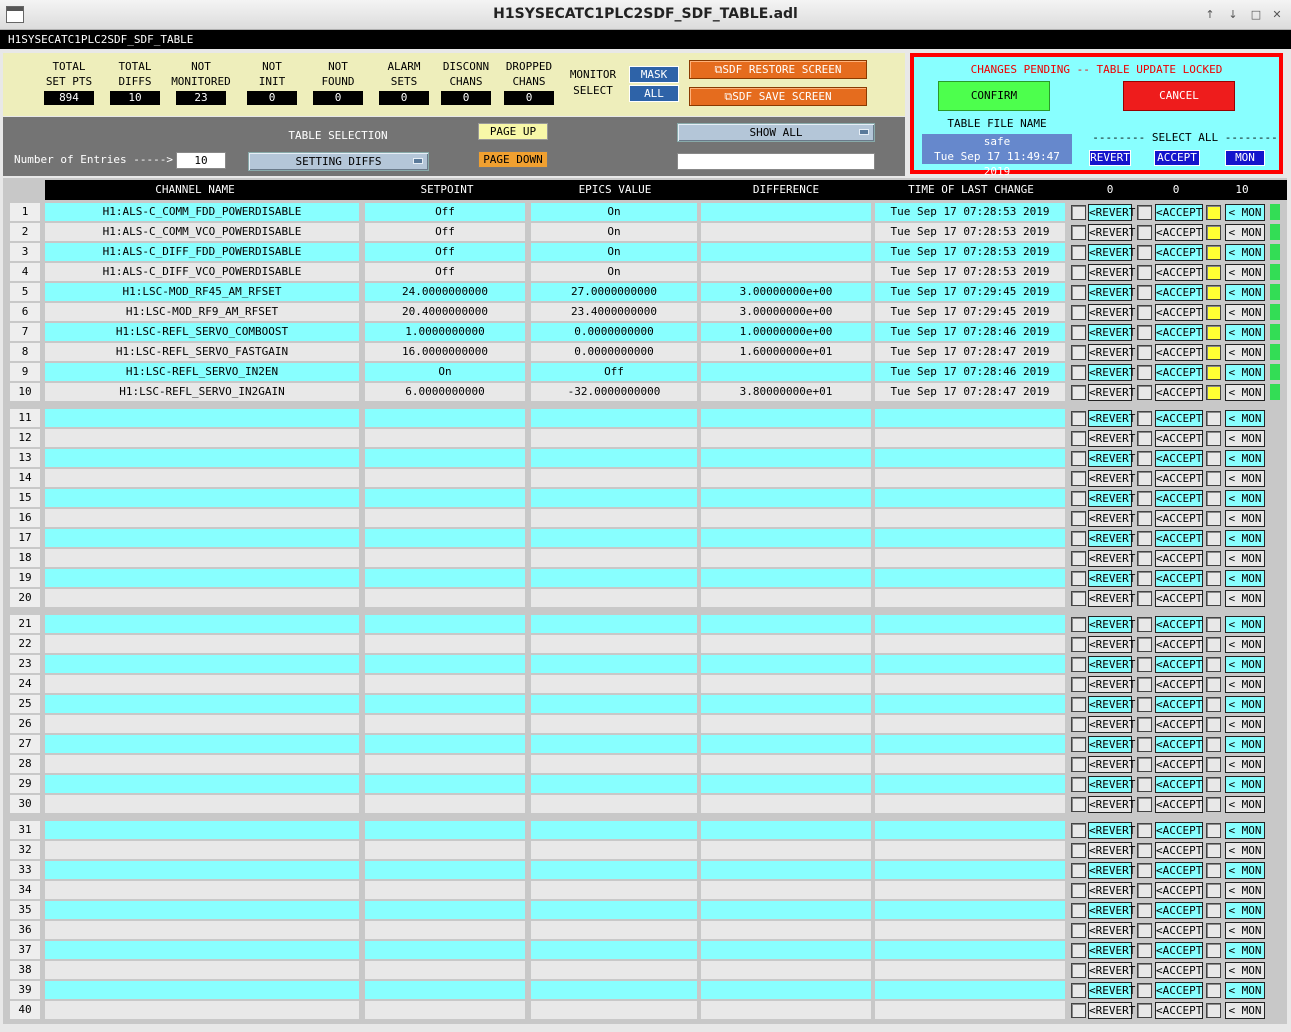  What do you see at coordinates (994, 96) in the screenshot?
I see `confirm-button: CONFIRM` at bounding box center [994, 96].